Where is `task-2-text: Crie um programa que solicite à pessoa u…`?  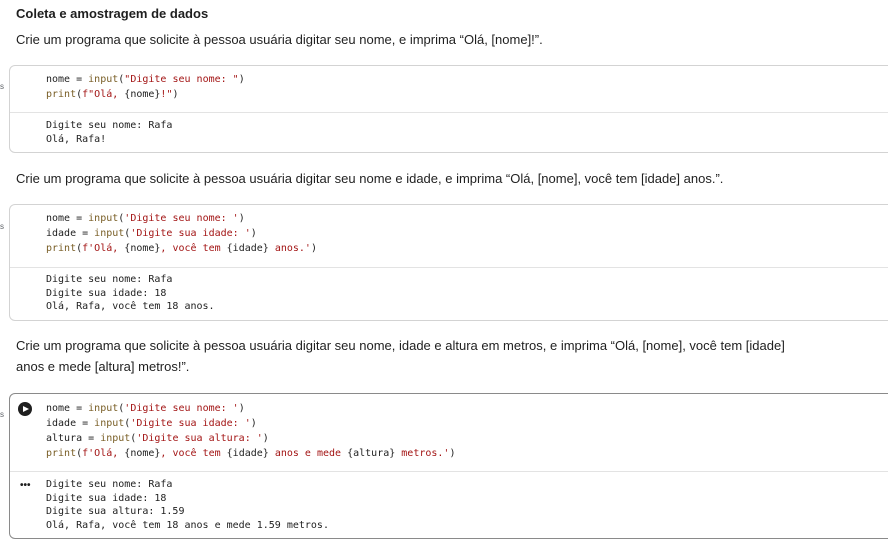 task-2-text: Crie um programa que solicite à pessoa u… is located at coordinates (370, 178).